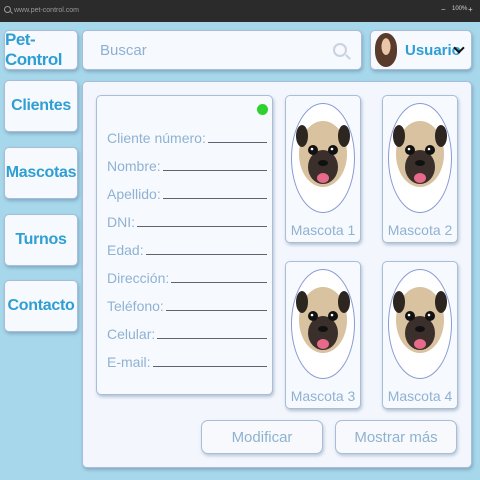 The height and width of the screenshot is (480, 480). What do you see at coordinates (420, 396) in the screenshot?
I see `pet-label: Mascota 4` at bounding box center [420, 396].